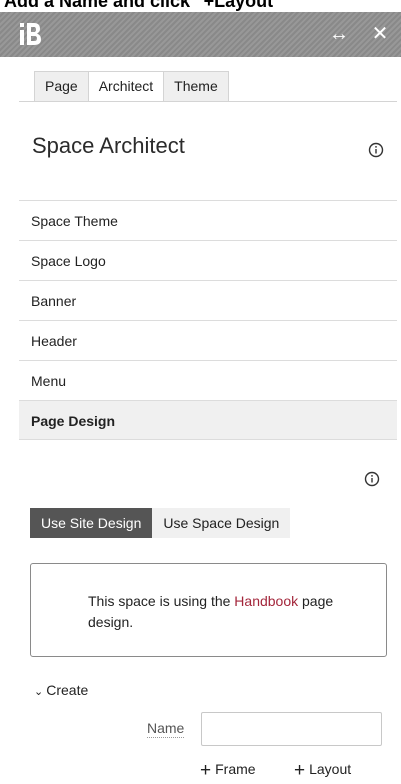 This screenshot has height=784, width=401. What do you see at coordinates (208, 380) in the screenshot?
I see `menu-item-menu: Menu` at bounding box center [208, 380].